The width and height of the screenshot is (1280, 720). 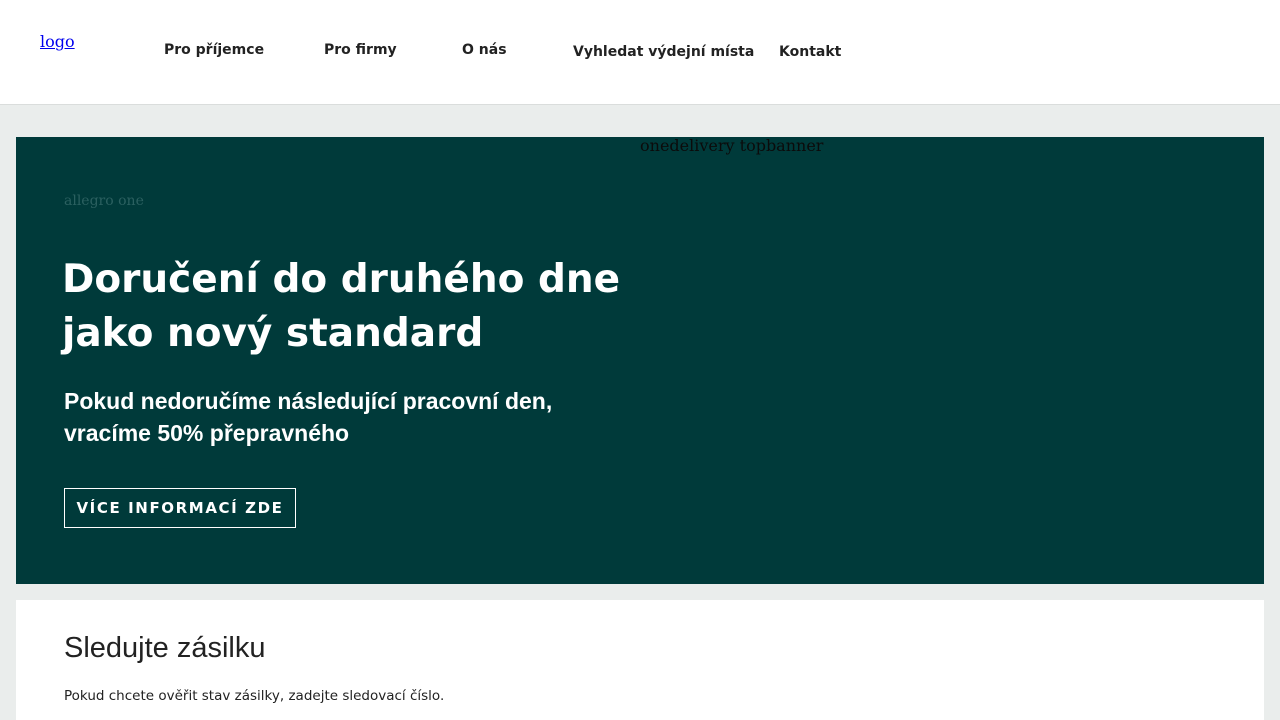 What do you see at coordinates (732, 145) in the screenshot?
I see `banner-image: onedelivery topbanner` at bounding box center [732, 145].